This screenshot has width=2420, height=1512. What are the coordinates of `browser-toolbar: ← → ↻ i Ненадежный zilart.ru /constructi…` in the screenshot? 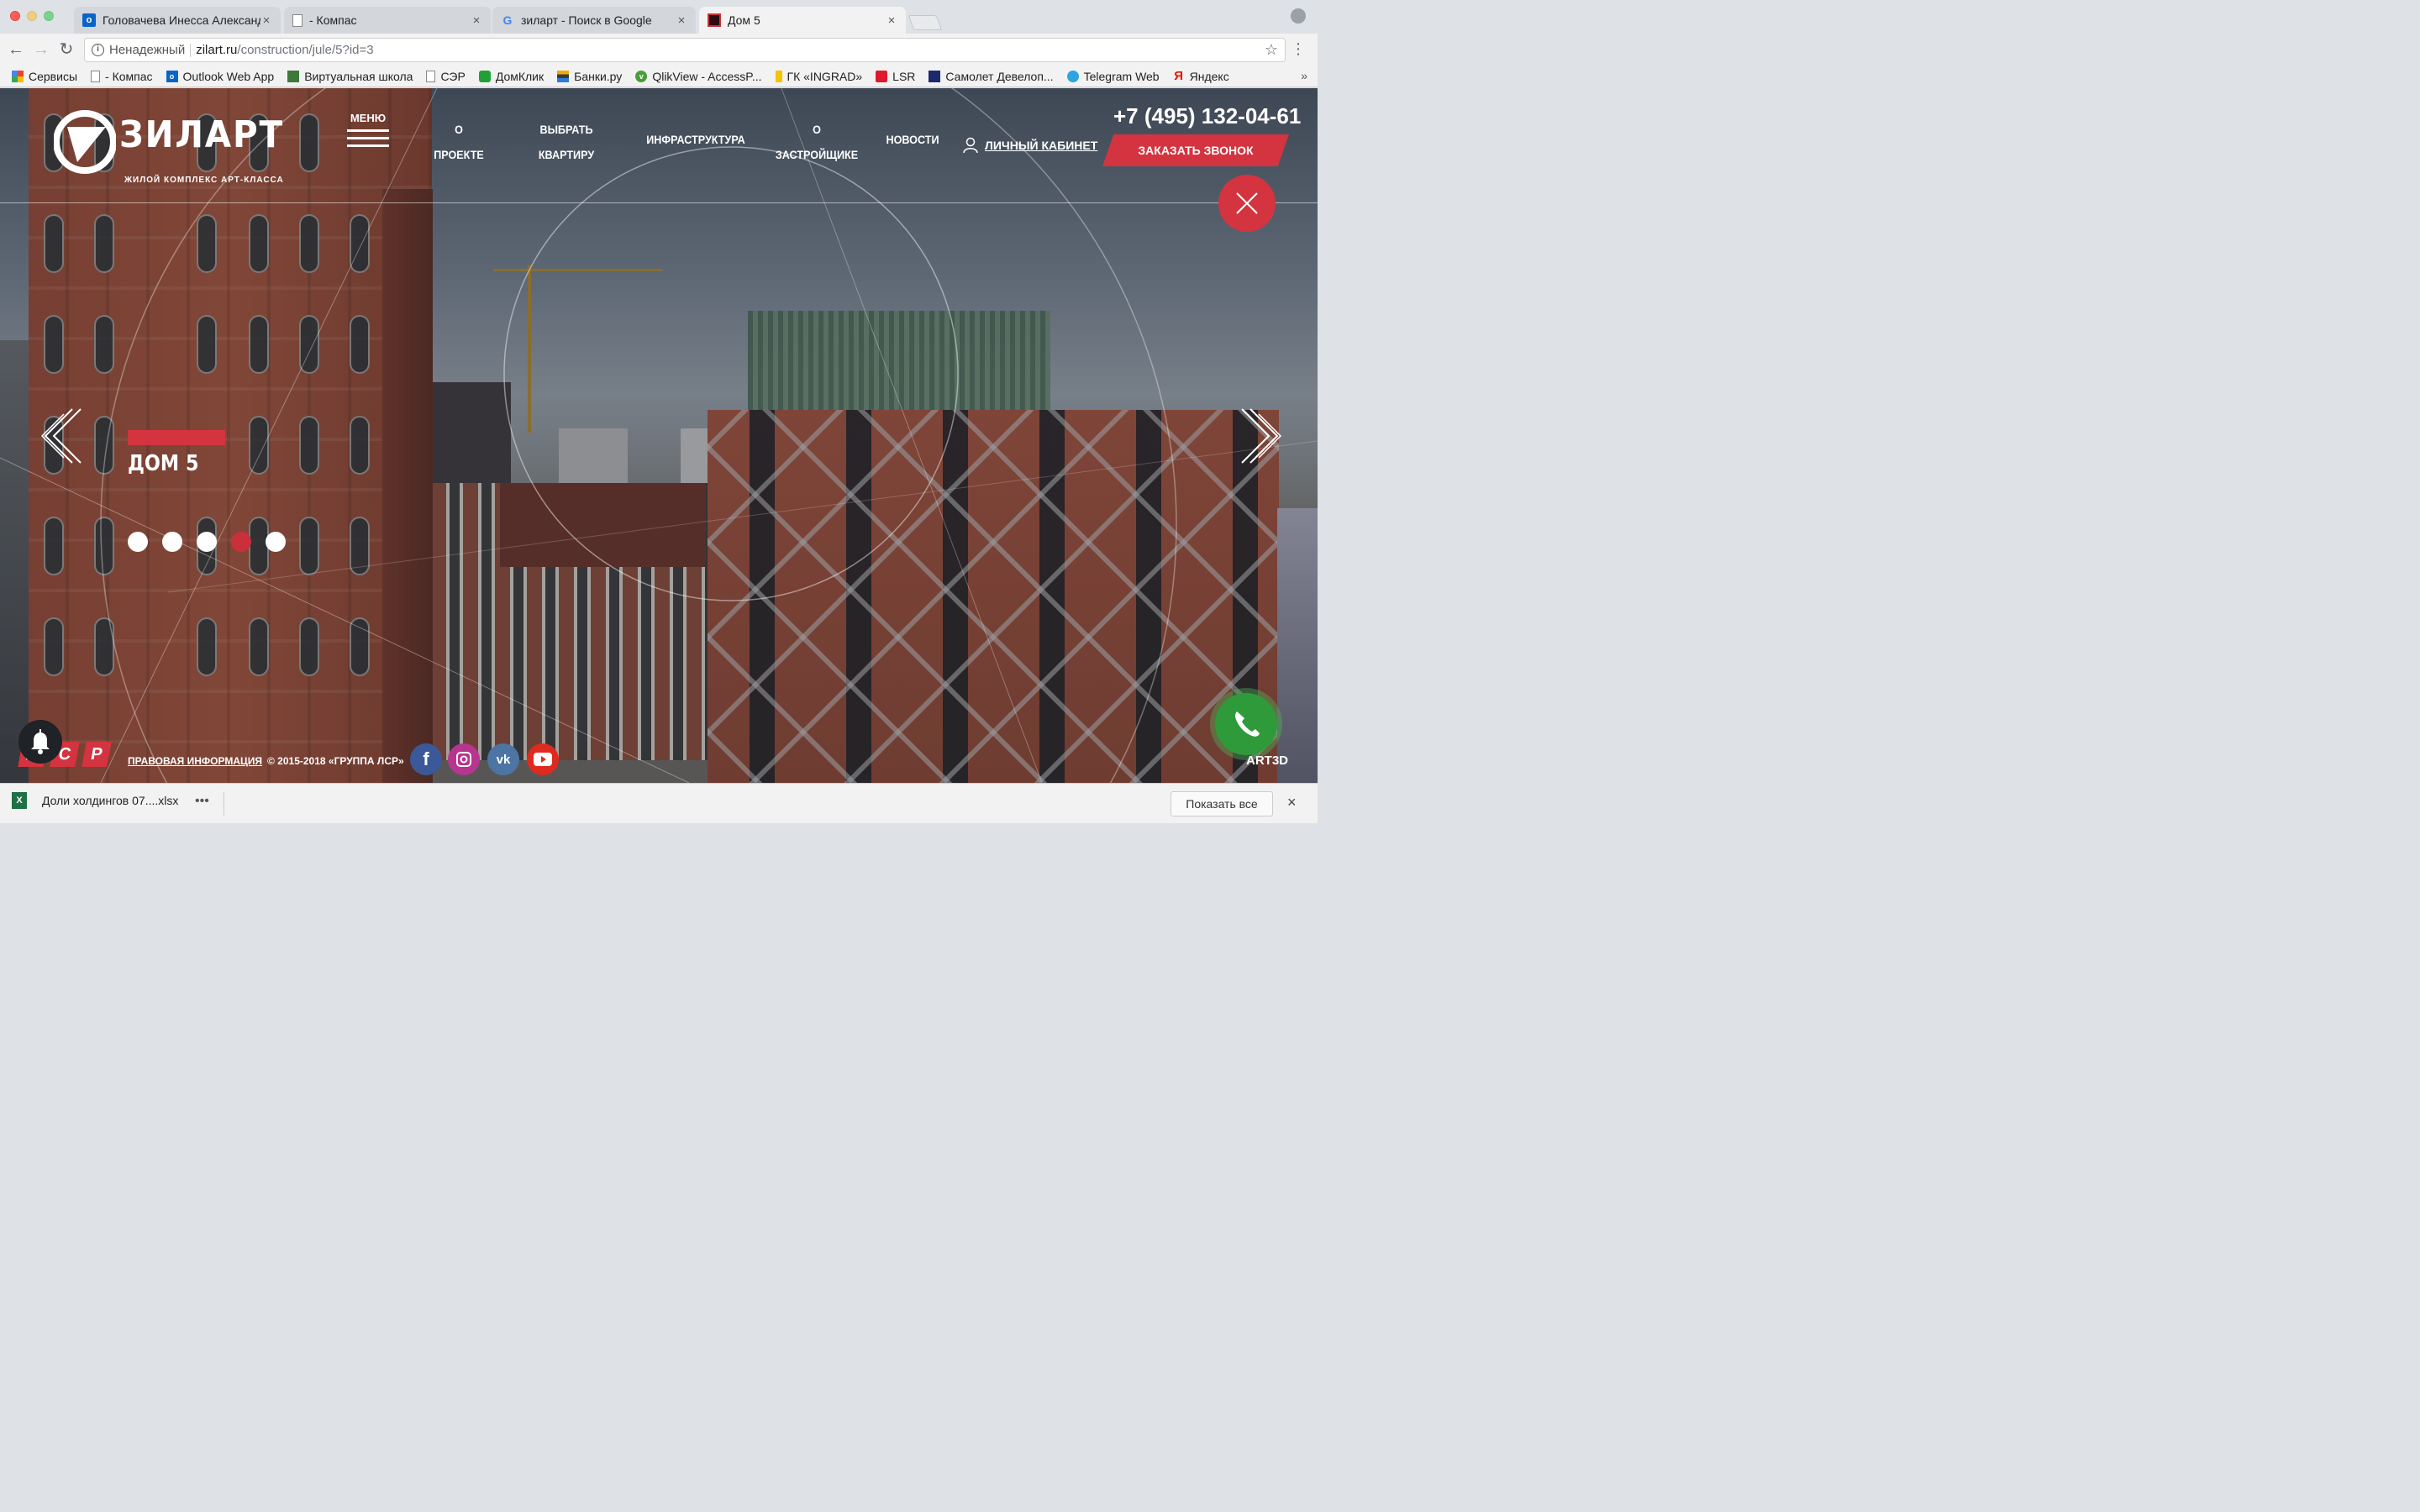 It's located at (659, 50).